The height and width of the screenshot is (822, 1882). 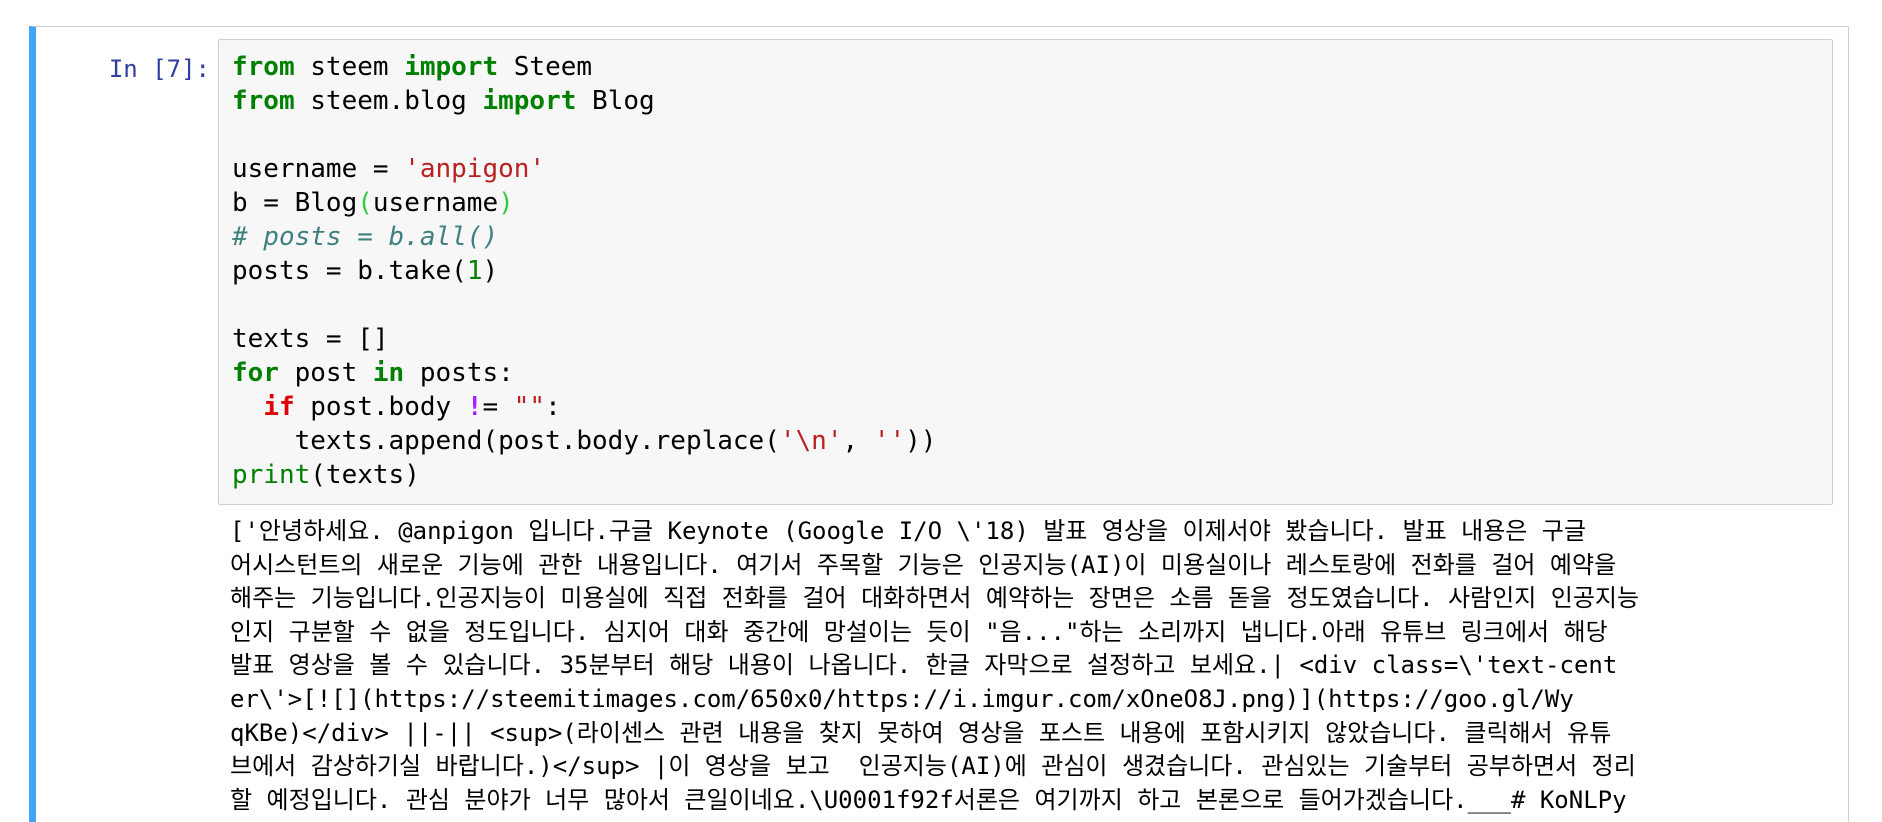 I want to click on code-token: in, so click(x=388, y=373).